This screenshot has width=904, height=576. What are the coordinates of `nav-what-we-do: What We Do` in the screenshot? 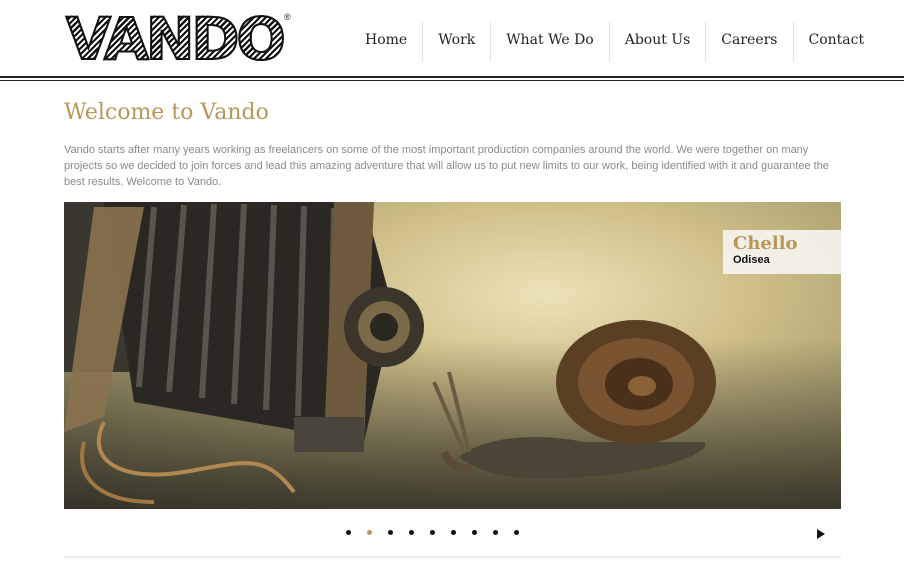 It's located at (549, 42).